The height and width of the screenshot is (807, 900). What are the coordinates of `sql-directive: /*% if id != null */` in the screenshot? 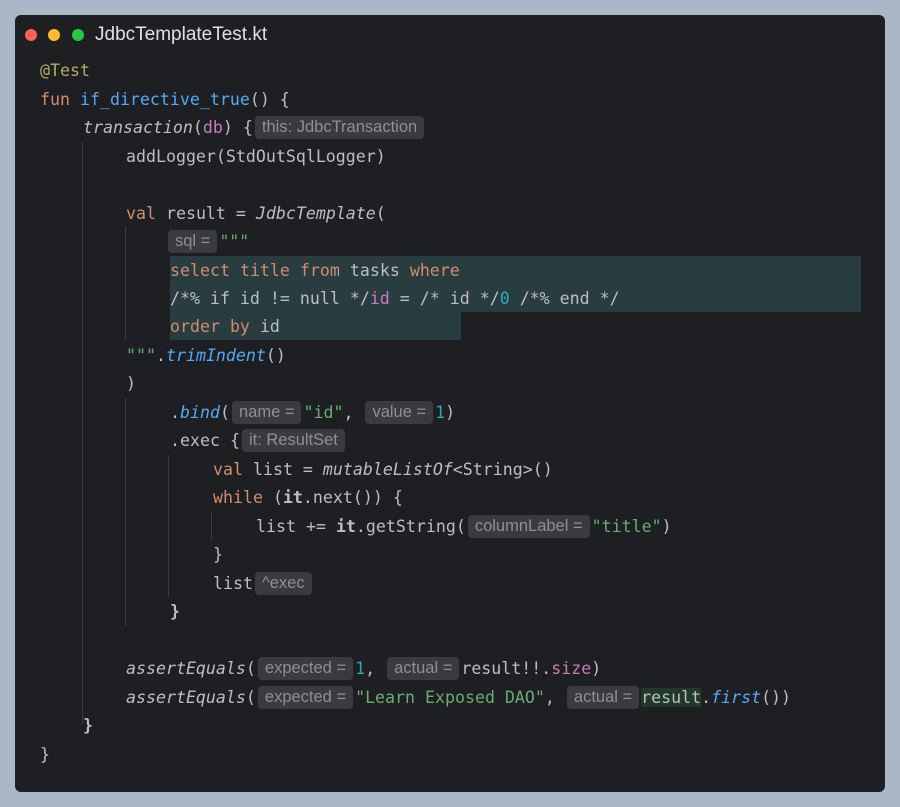 It's located at (270, 298).